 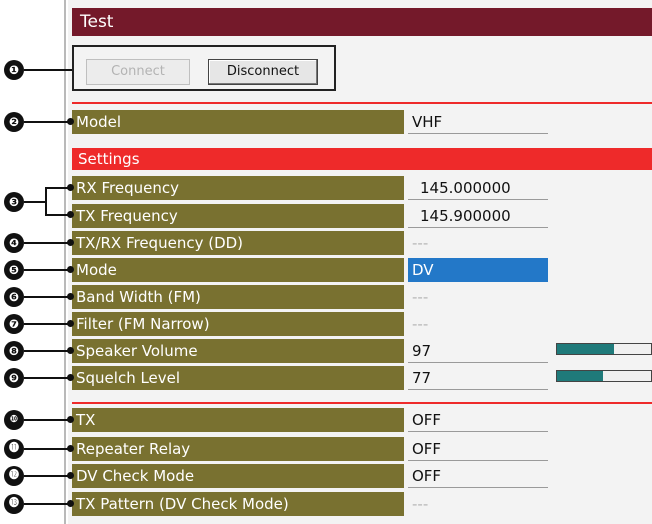 I want to click on squelch-level-label: Squelch Level, so click(x=238, y=378).